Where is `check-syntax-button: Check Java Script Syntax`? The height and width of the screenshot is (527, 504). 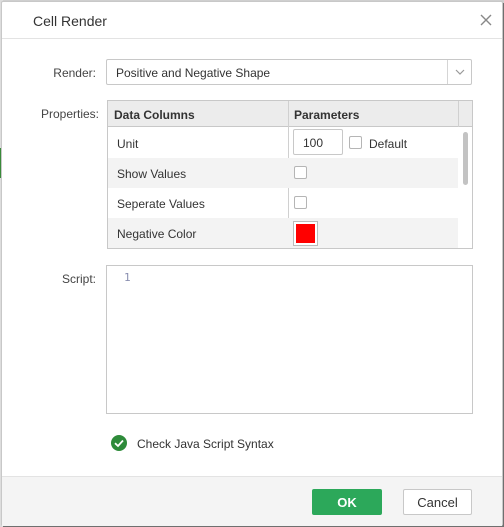
check-syntax-button: Check Java Script Syntax is located at coordinates (192, 443).